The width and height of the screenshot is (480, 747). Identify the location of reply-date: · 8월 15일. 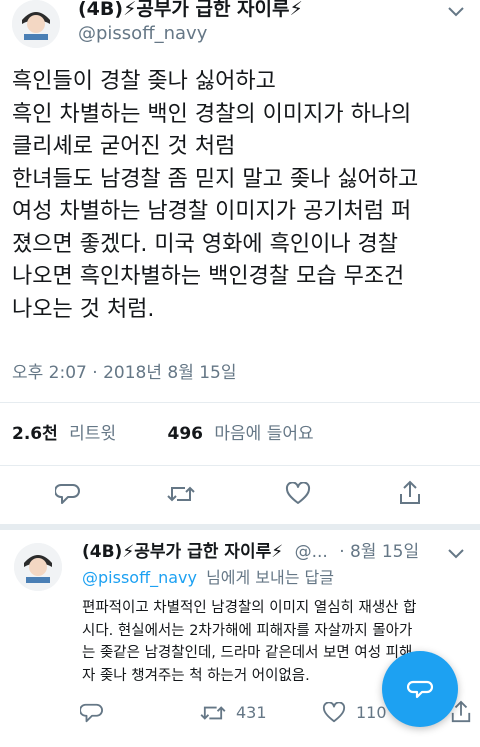
(379, 552).